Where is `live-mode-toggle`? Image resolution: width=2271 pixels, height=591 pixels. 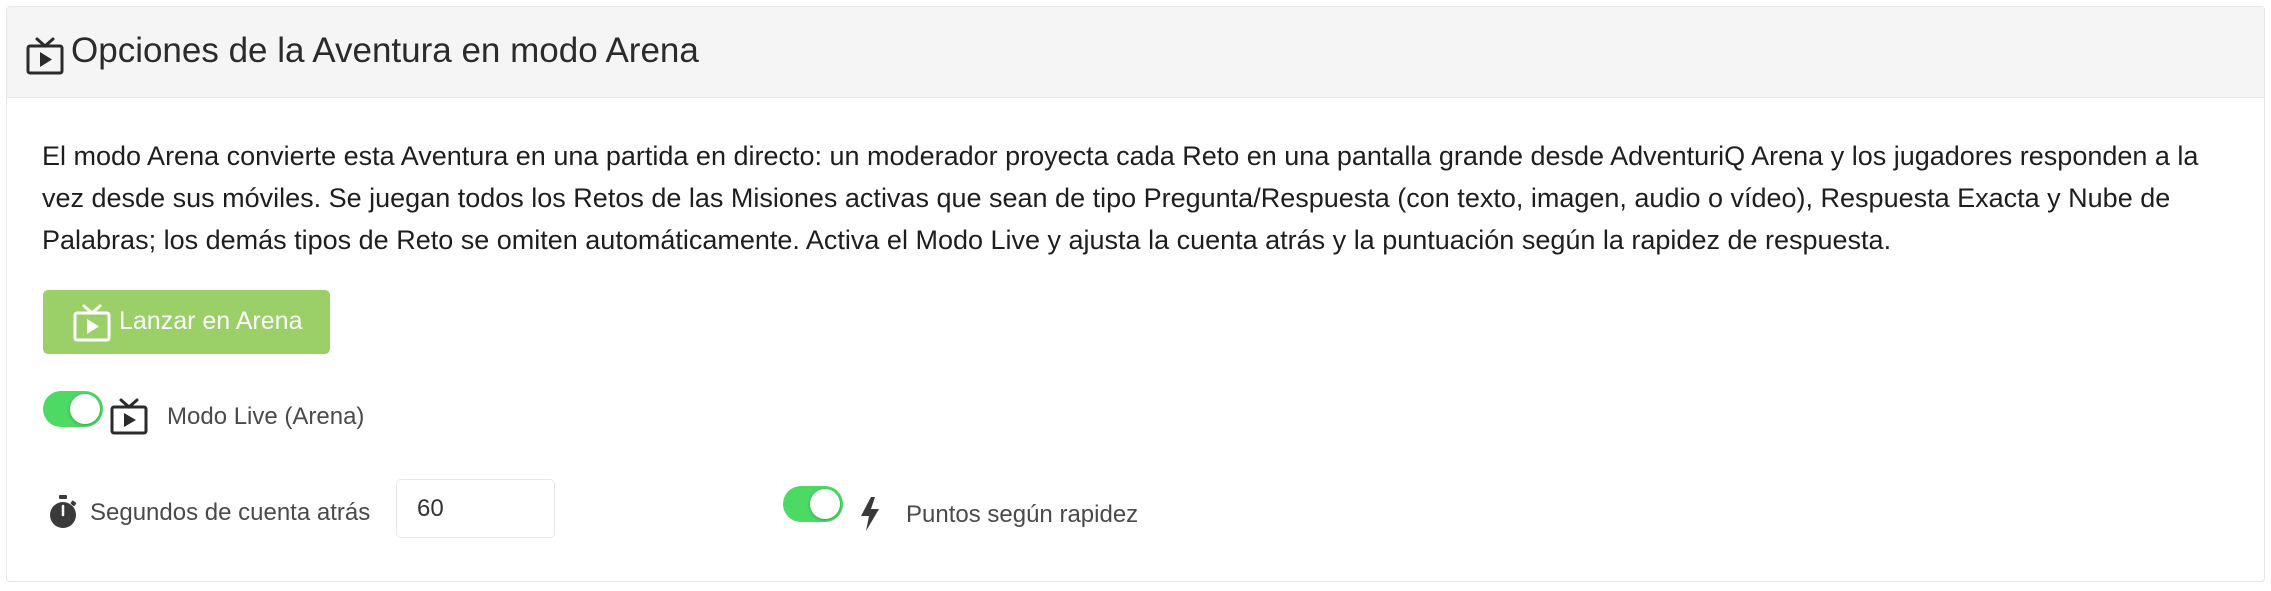
live-mode-toggle is located at coordinates (73, 409).